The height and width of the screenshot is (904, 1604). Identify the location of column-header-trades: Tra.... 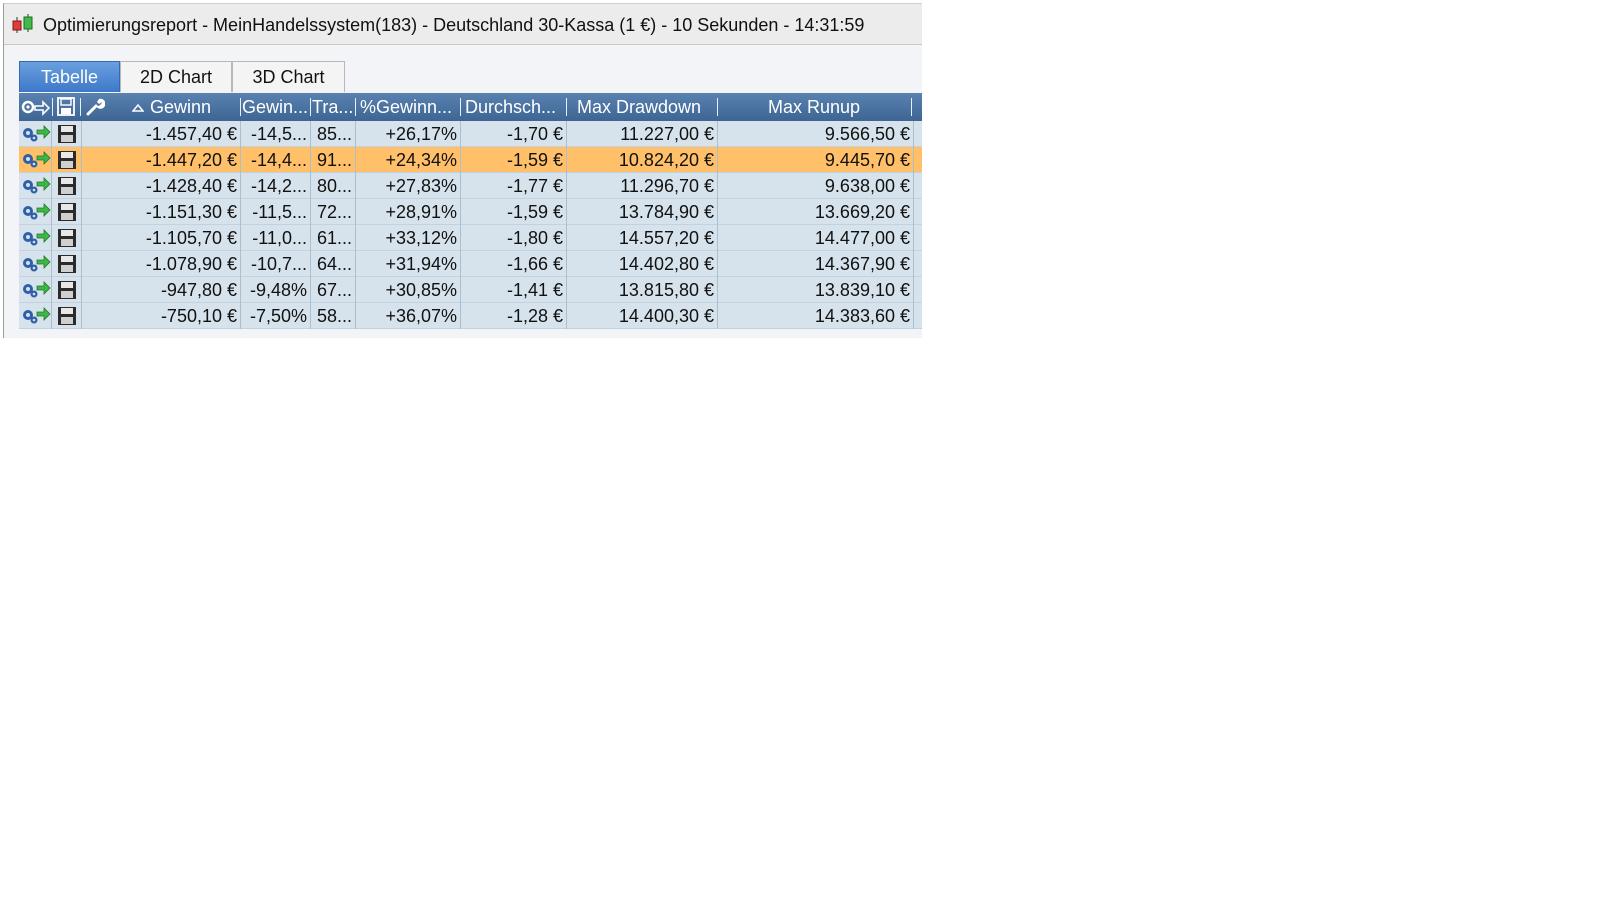
(333, 107).